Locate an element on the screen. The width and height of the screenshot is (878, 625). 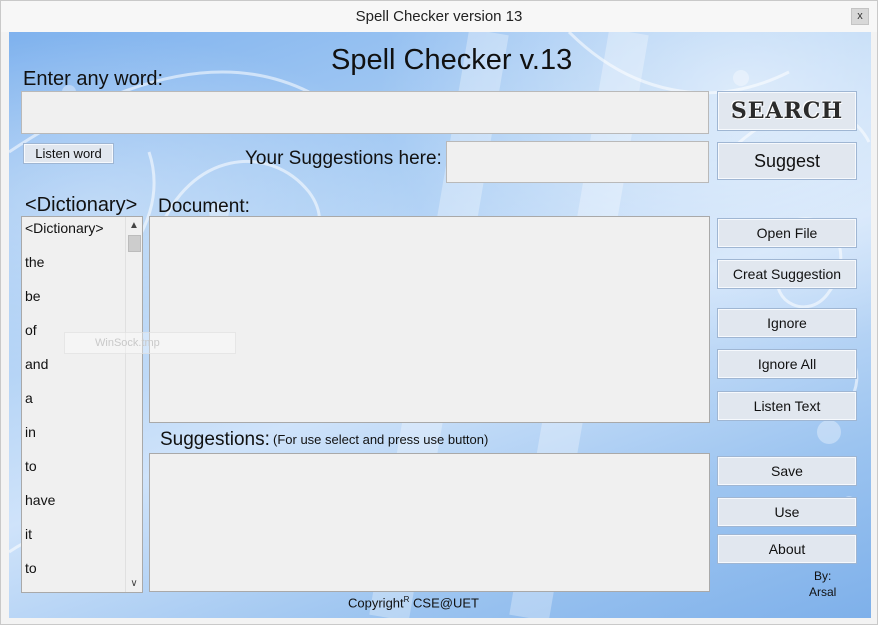
suggestions-note: (For use select and press use button) is located at coordinates (381, 439).